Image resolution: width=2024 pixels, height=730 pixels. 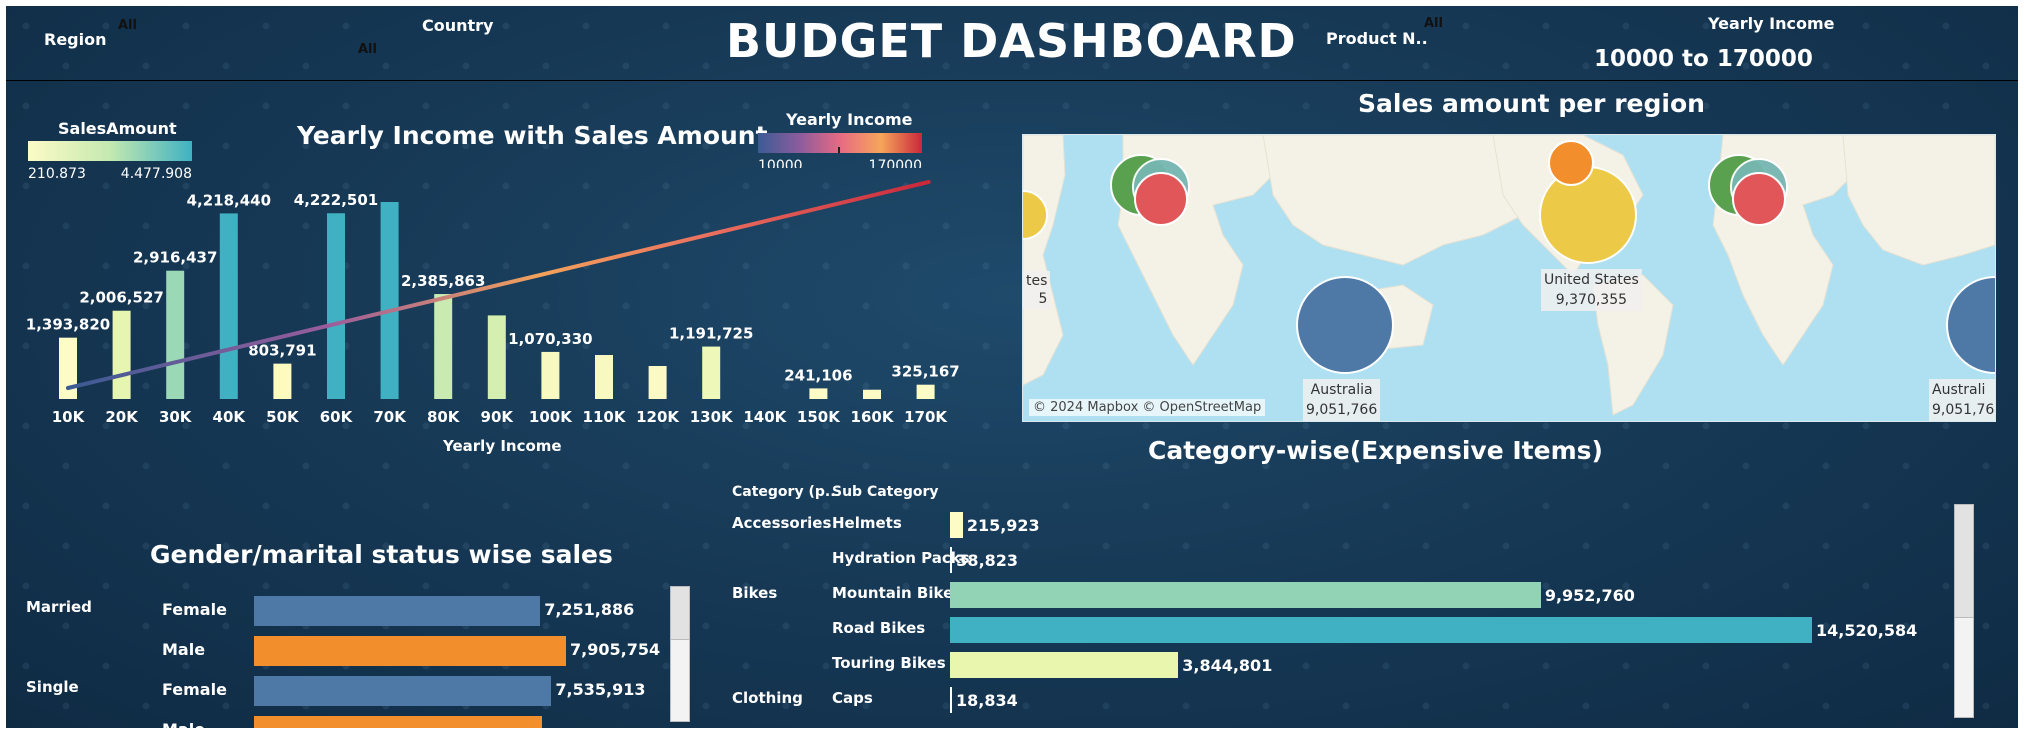 I want to click on map-label-australia-right-value: 9,051,766, so click(x=1963, y=410).